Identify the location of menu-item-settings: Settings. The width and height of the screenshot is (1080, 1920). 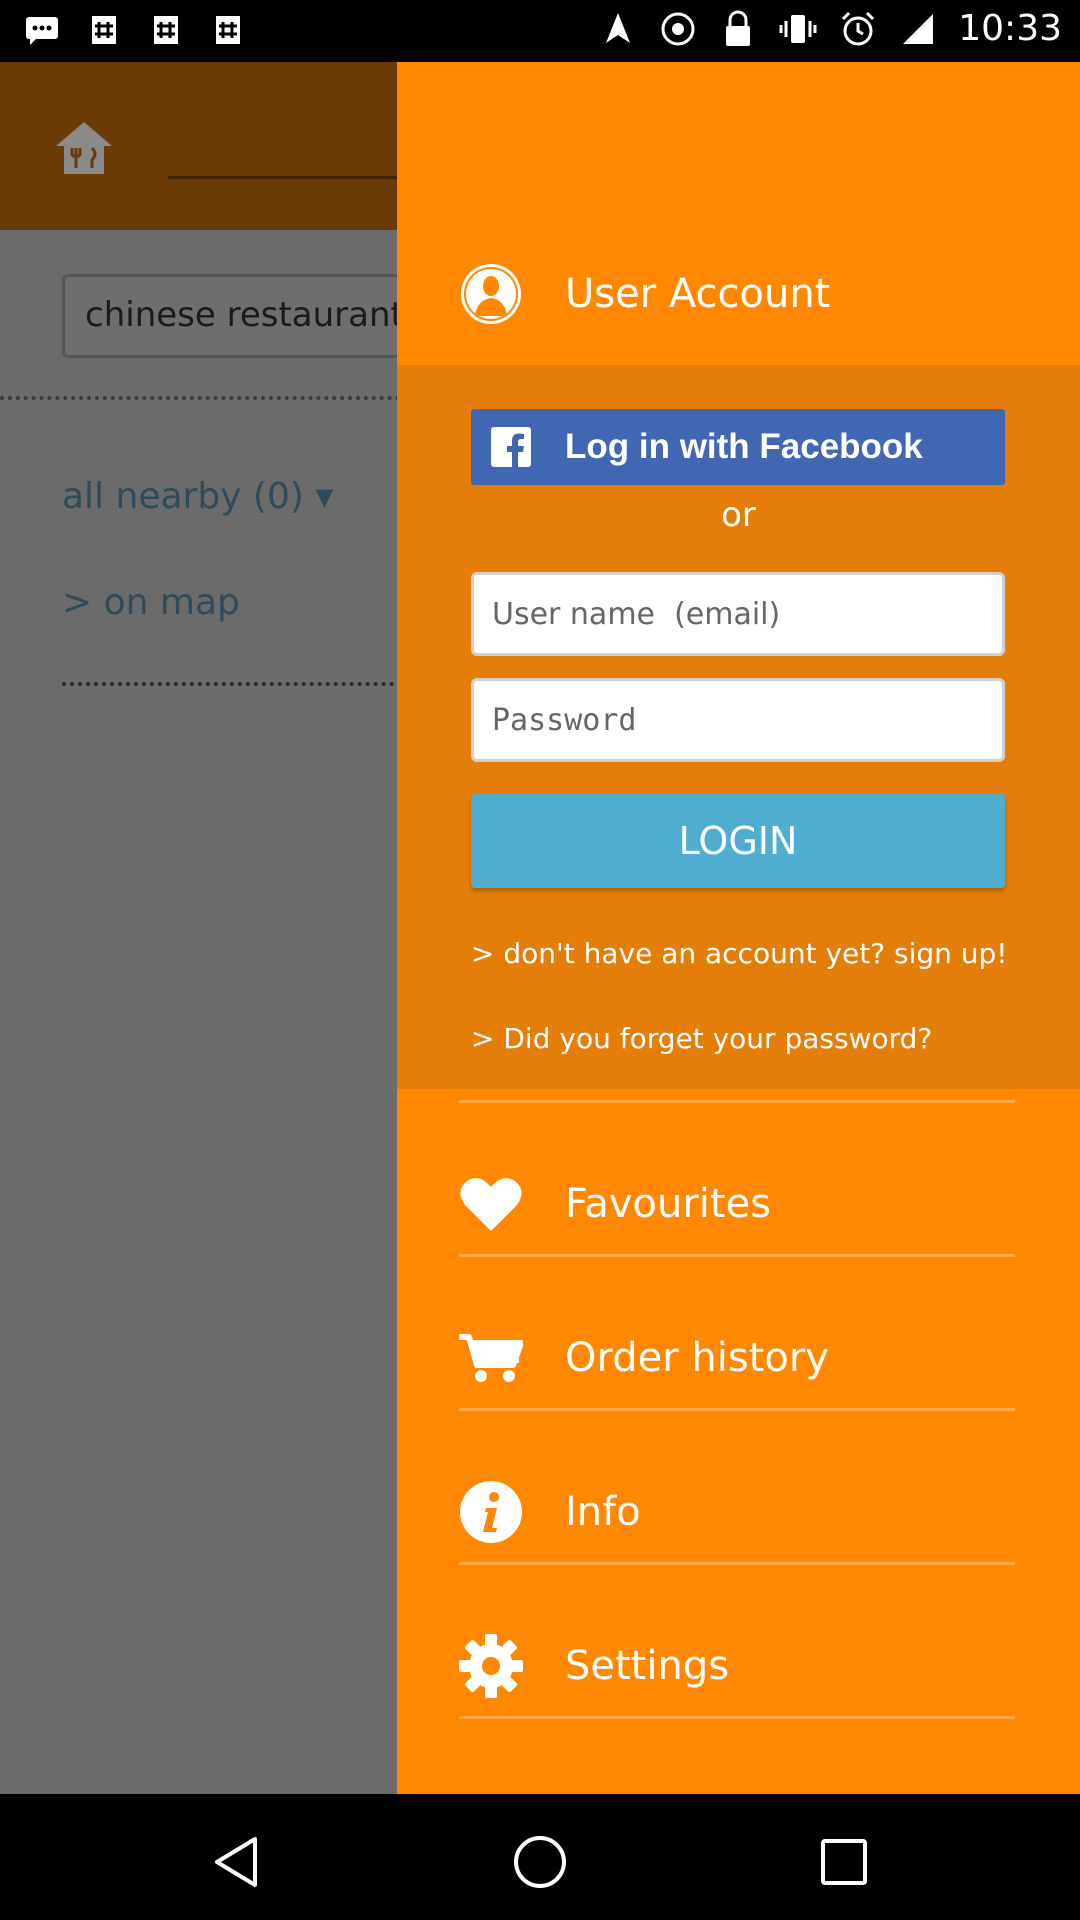
(594, 1666).